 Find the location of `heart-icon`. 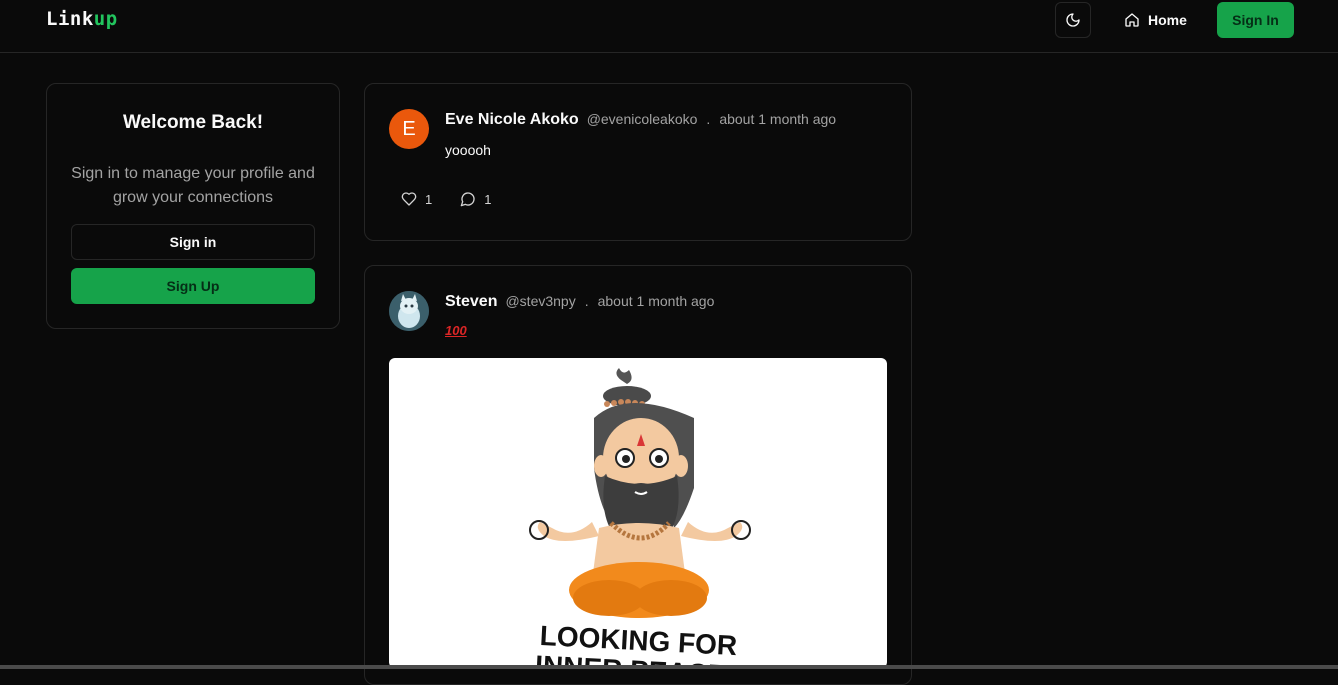

heart-icon is located at coordinates (409, 199).